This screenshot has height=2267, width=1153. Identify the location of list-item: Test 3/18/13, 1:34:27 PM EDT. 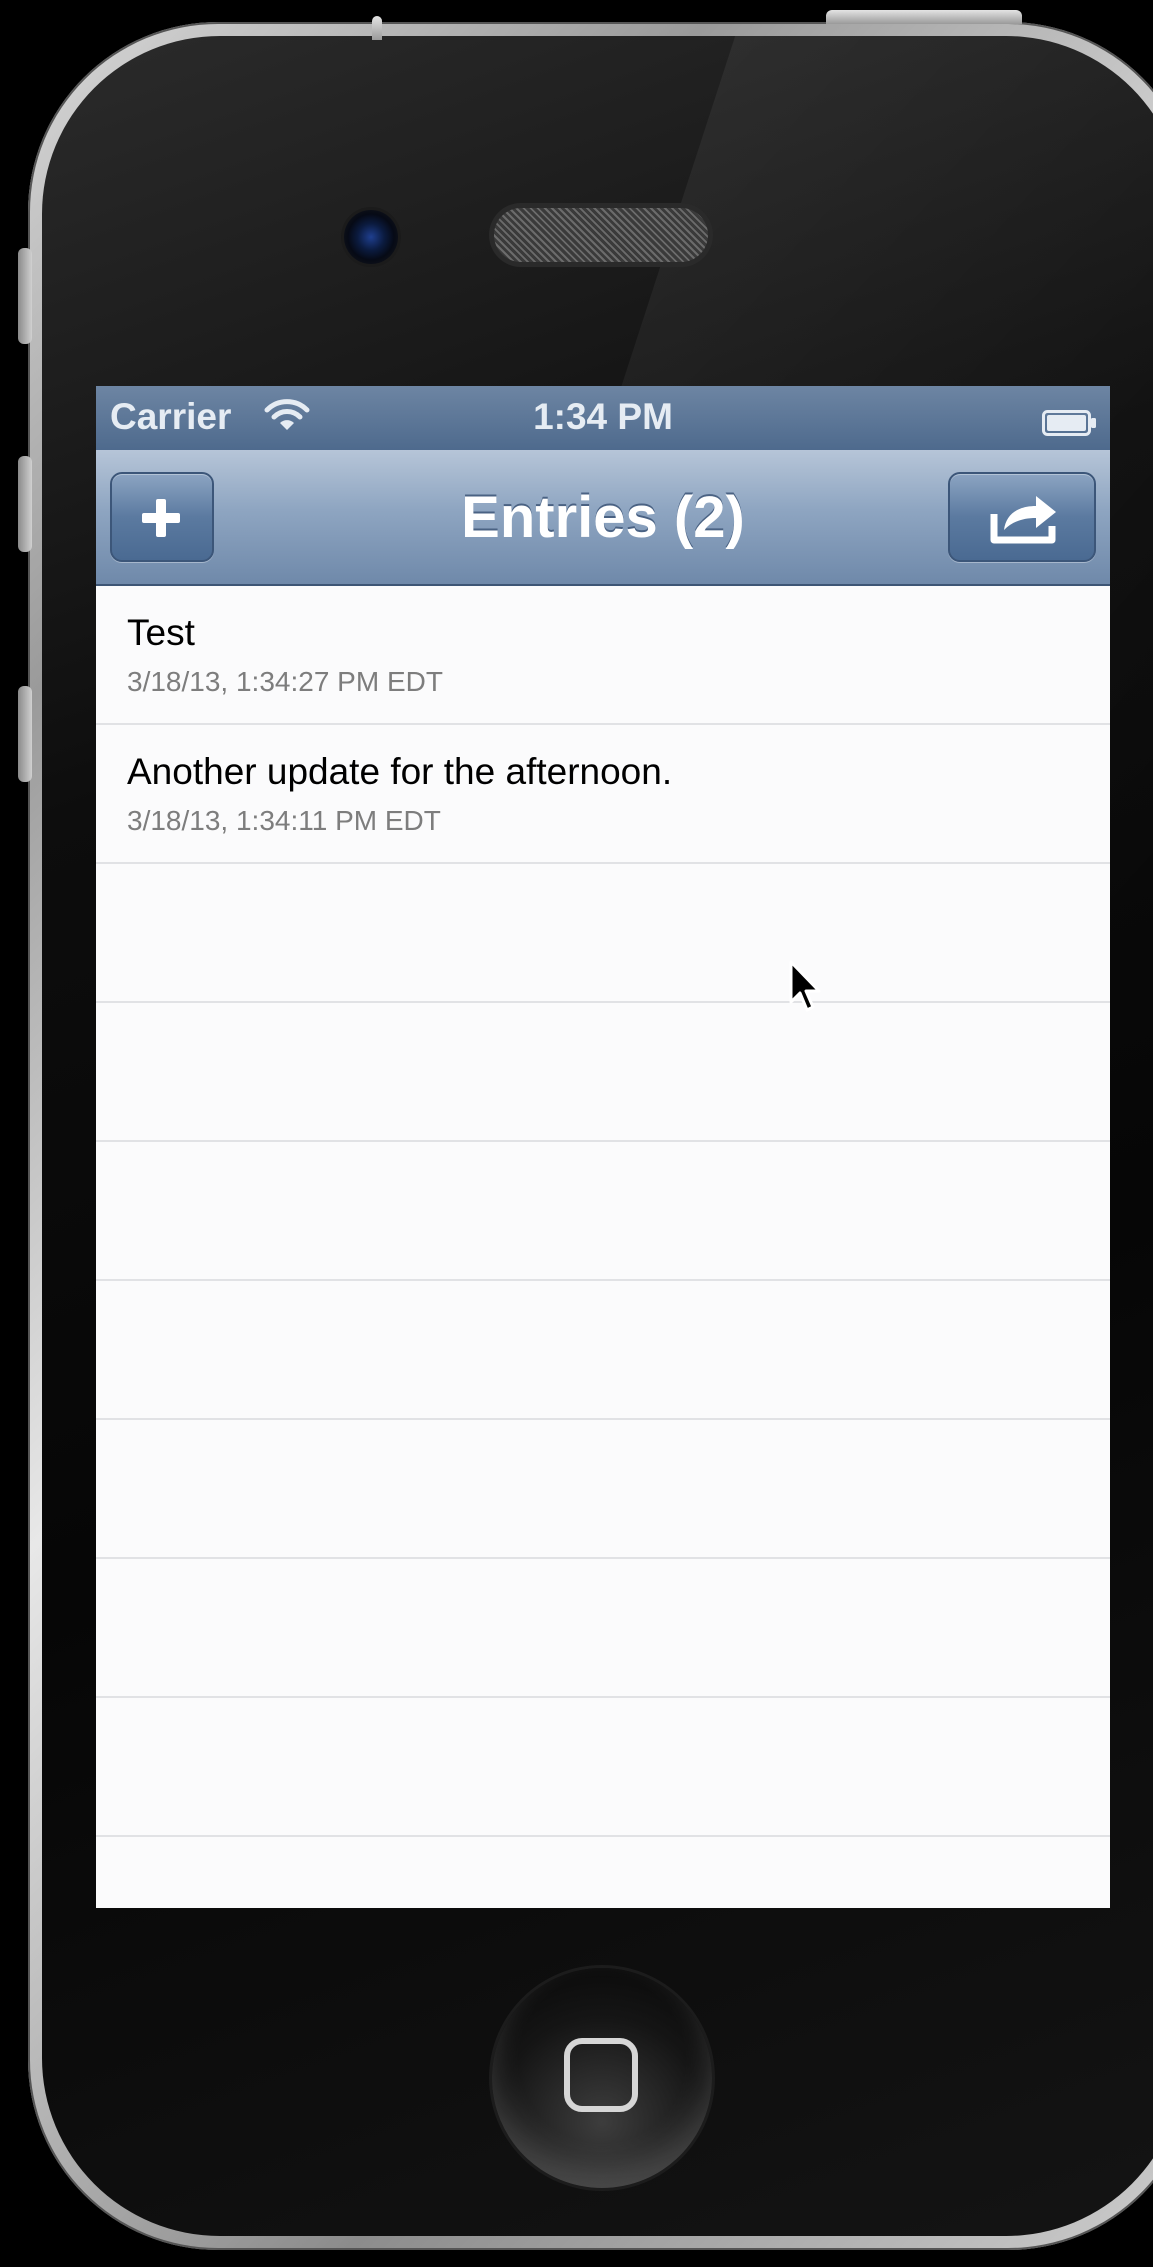
(603, 655).